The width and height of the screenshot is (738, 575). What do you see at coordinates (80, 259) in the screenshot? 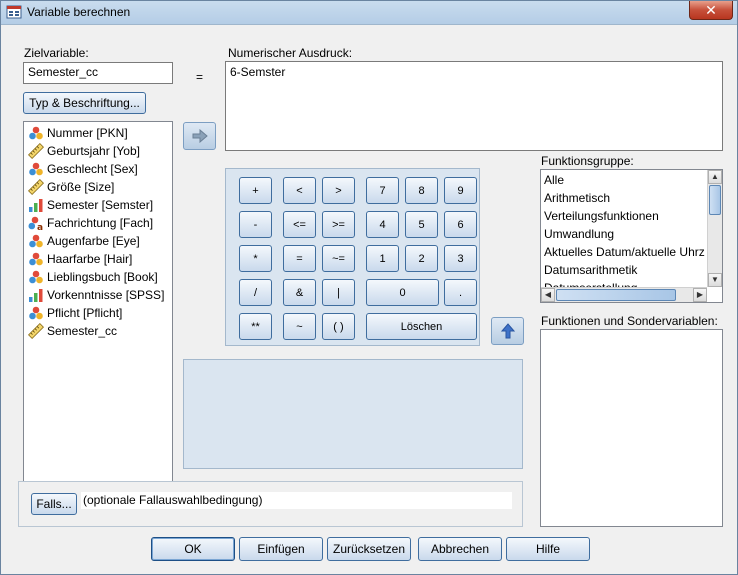
I see `variable-list-item: Haarfarbe [Hair]` at bounding box center [80, 259].